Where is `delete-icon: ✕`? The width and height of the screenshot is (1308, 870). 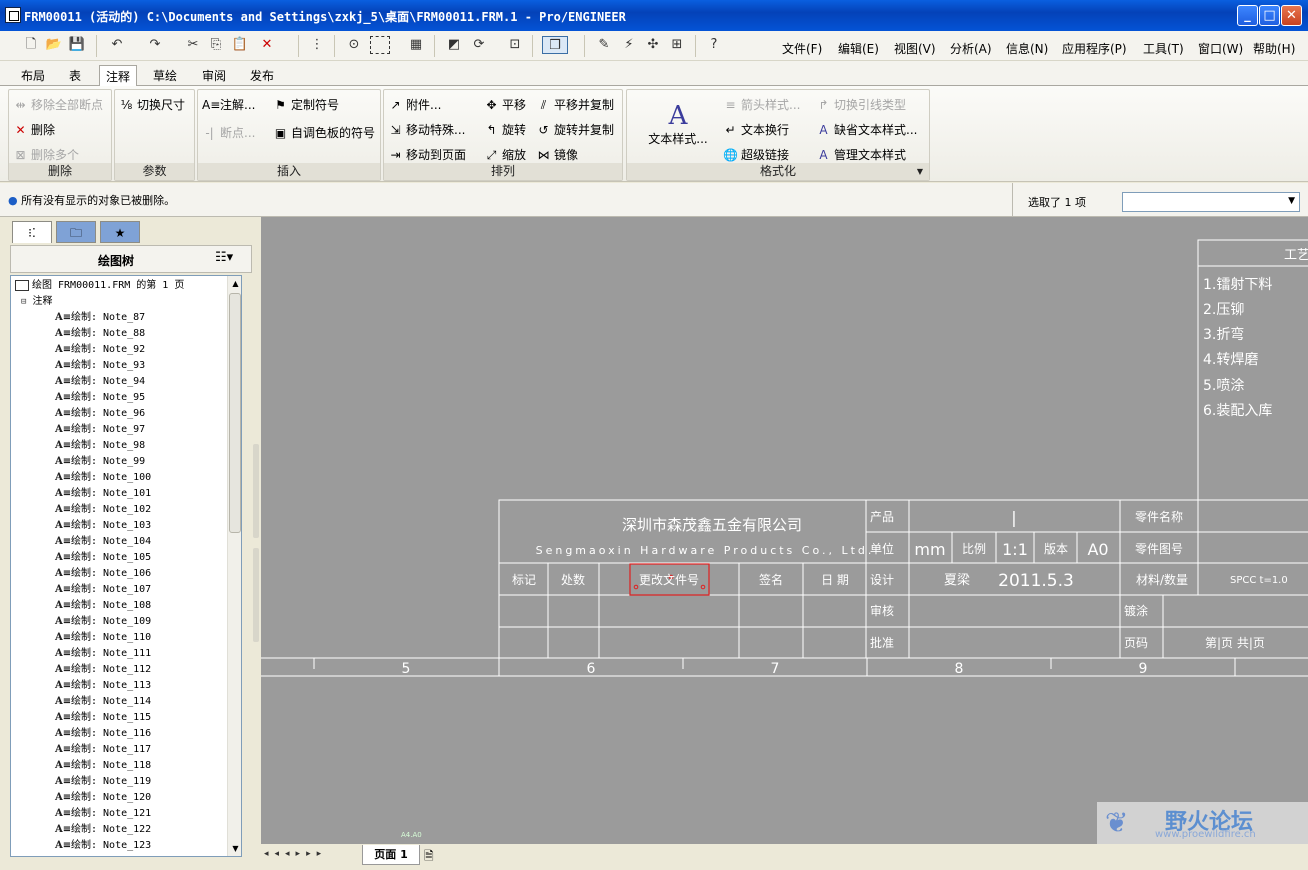 delete-icon: ✕ is located at coordinates (267, 45).